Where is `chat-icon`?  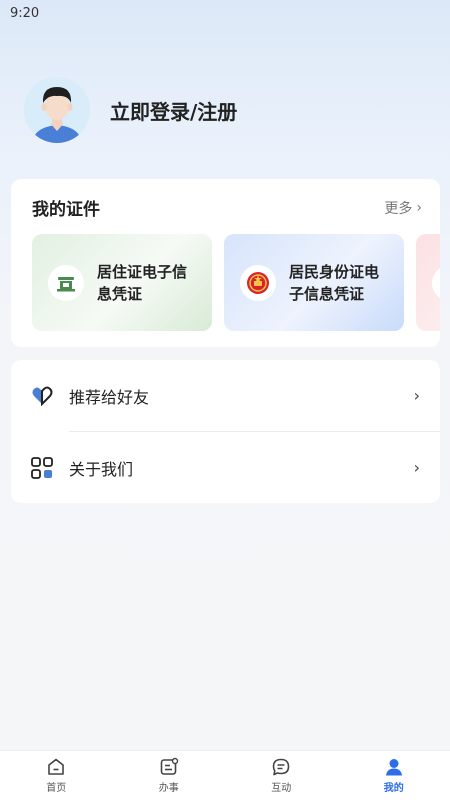
chat-icon is located at coordinates (281, 767).